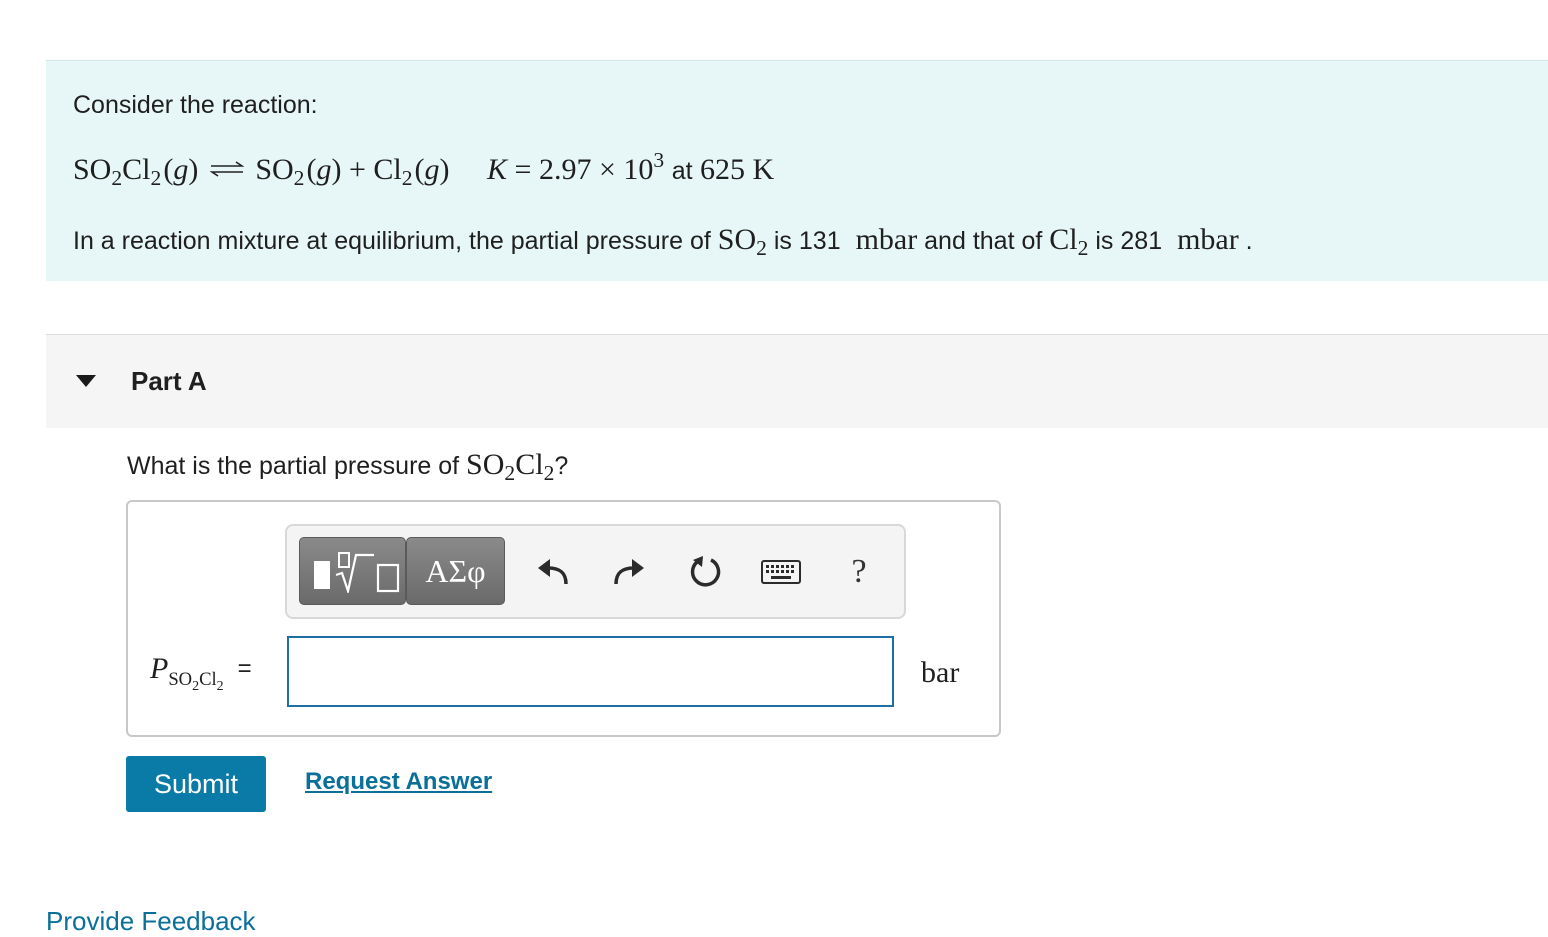  What do you see at coordinates (398, 782) in the screenshot?
I see `request-answer-link: Request Answer` at bounding box center [398, 782].